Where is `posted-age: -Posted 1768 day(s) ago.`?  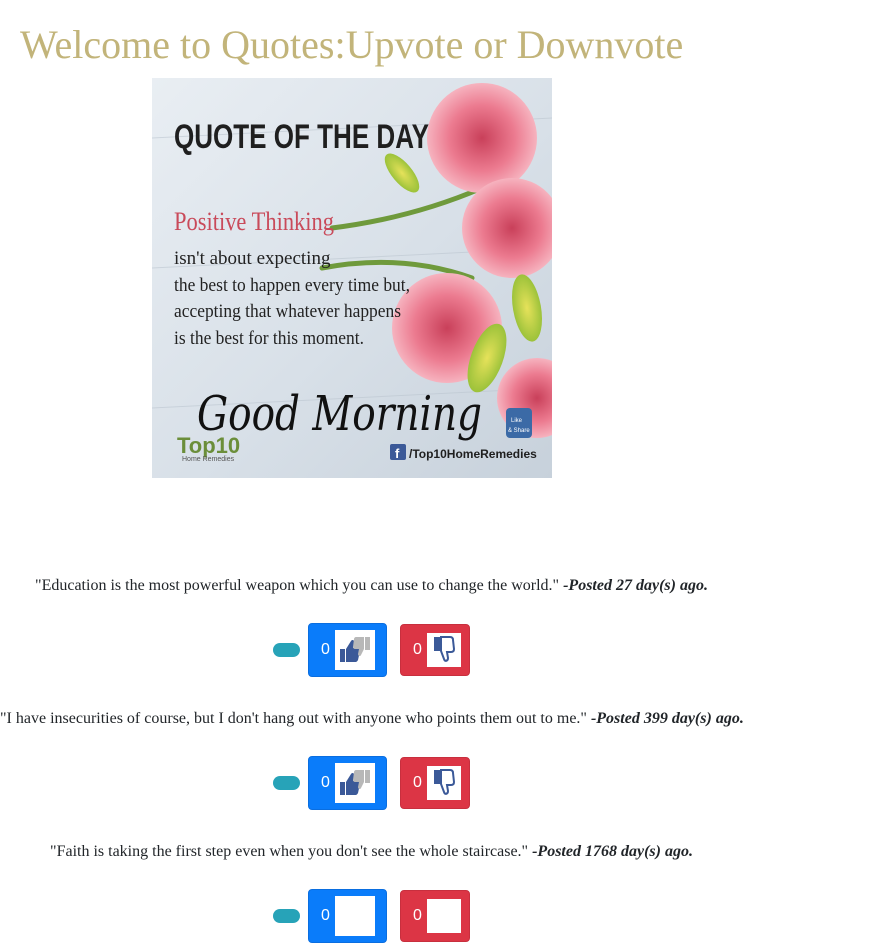
posted-age: -Posted 1768 day(s) ago. is located at coordinates (612, 851).